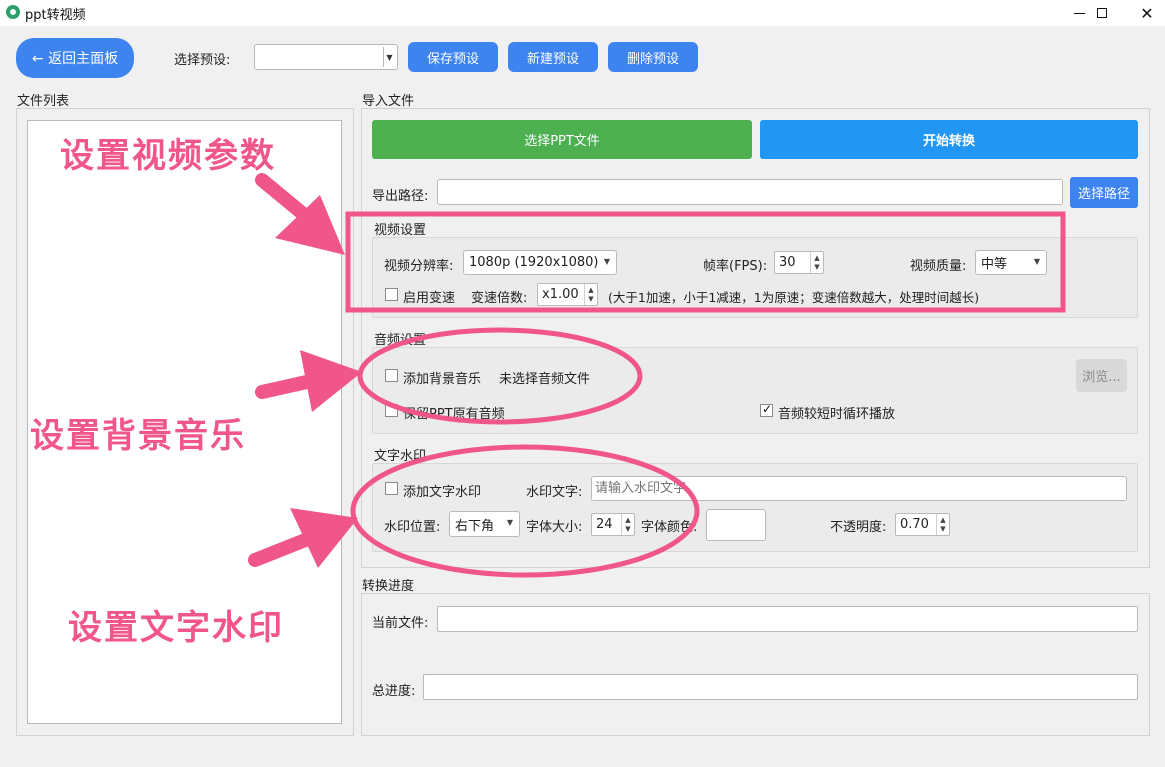 This screenshot has height=767, width=1165. I want to click on bgm-highlight-ellipse, so click(500, 376).